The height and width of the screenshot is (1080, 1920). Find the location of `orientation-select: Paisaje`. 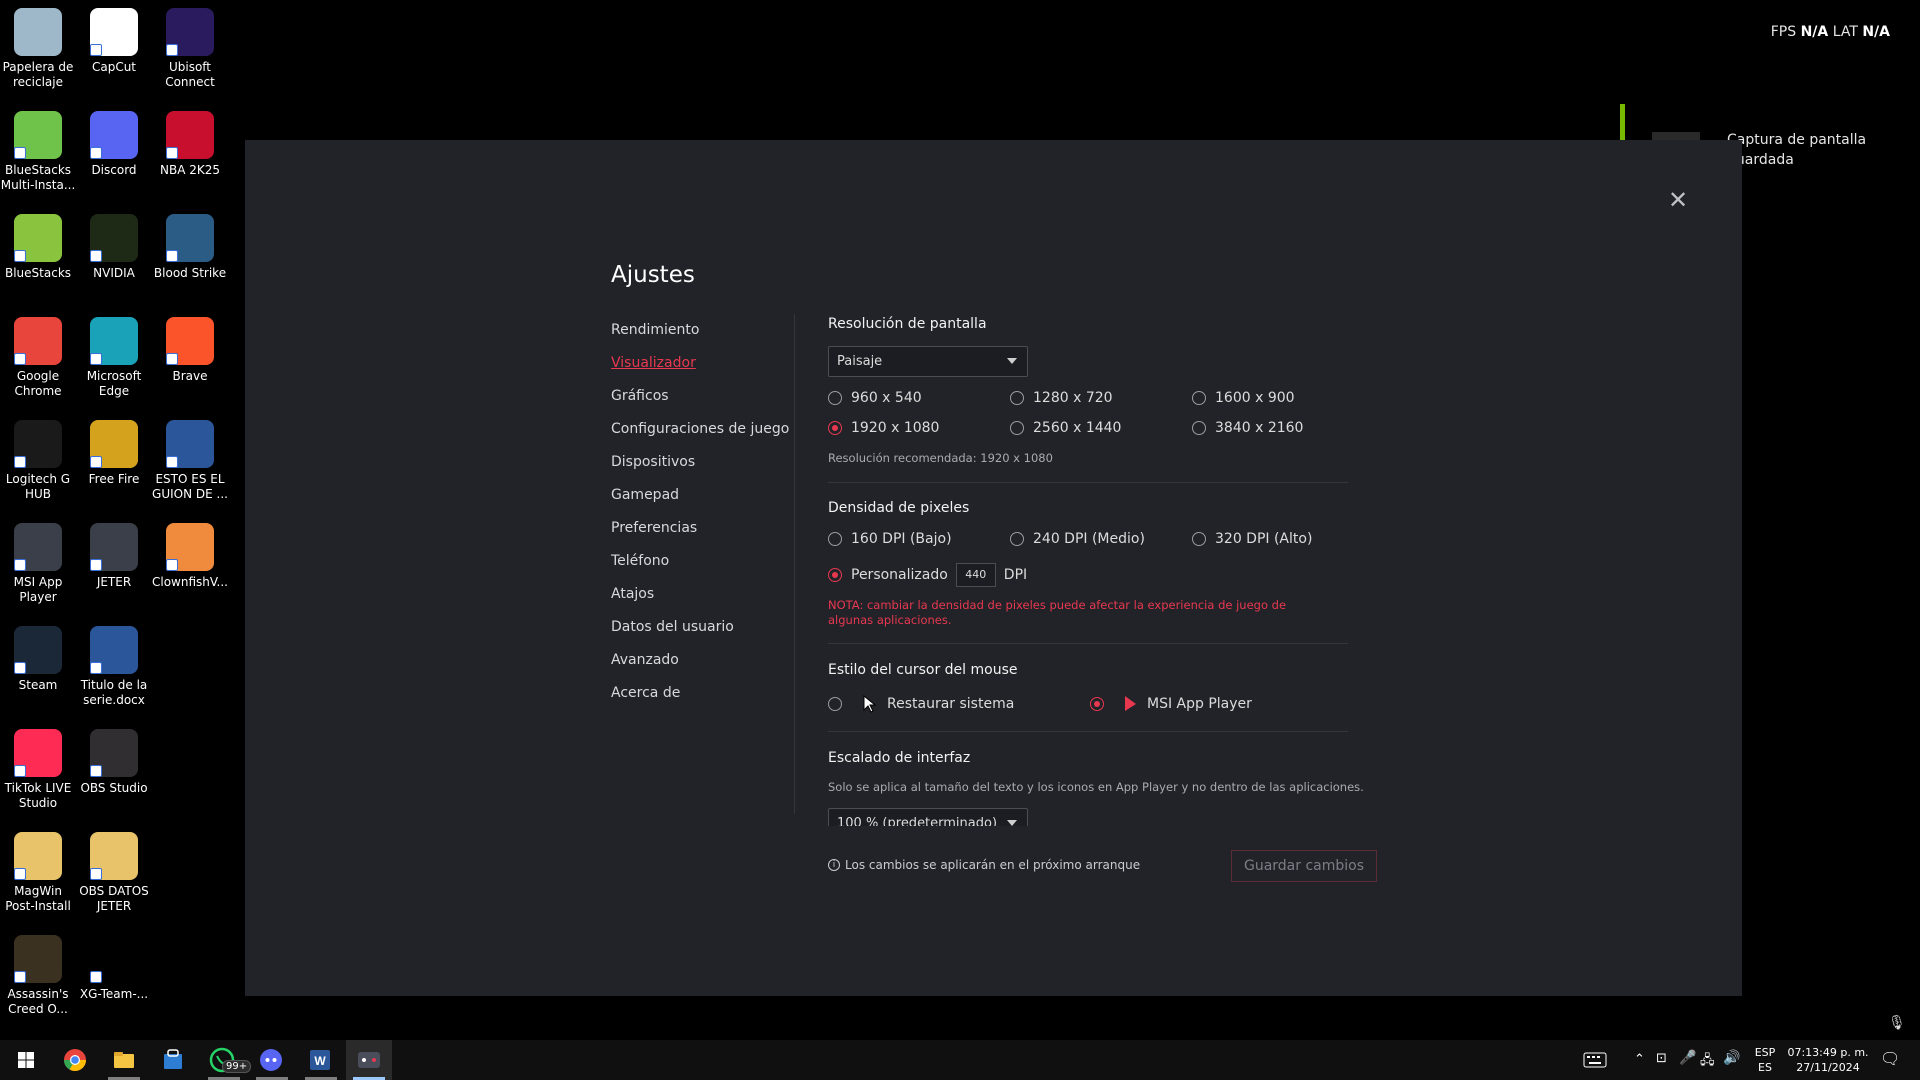

orientation-select: Paisaje is located at coordinates (928, 361).